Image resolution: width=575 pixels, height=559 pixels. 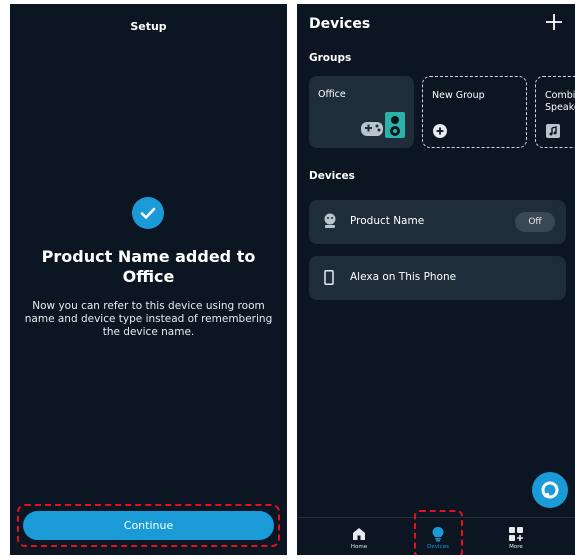 I want to click on nav-more: More, so click(x=516, y=538).